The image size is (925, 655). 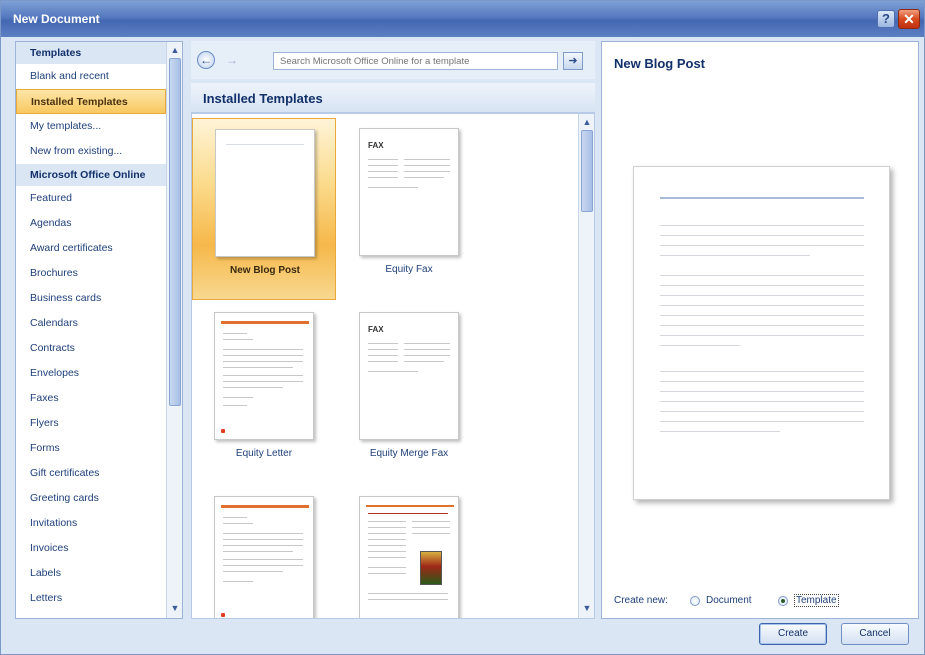 I want to click on title-bar: New Document ? ✕, so click(x=462, y=19).